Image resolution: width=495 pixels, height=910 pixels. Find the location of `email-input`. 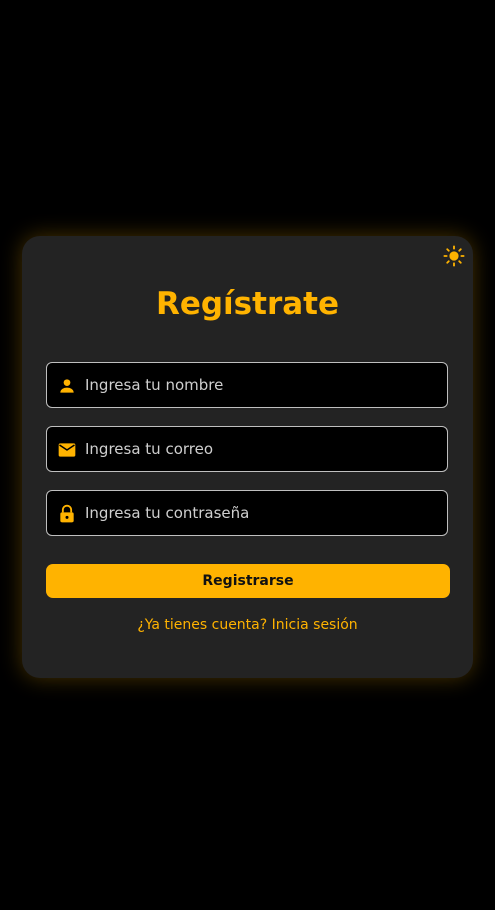

email-input is located at coordinates (262, 449).